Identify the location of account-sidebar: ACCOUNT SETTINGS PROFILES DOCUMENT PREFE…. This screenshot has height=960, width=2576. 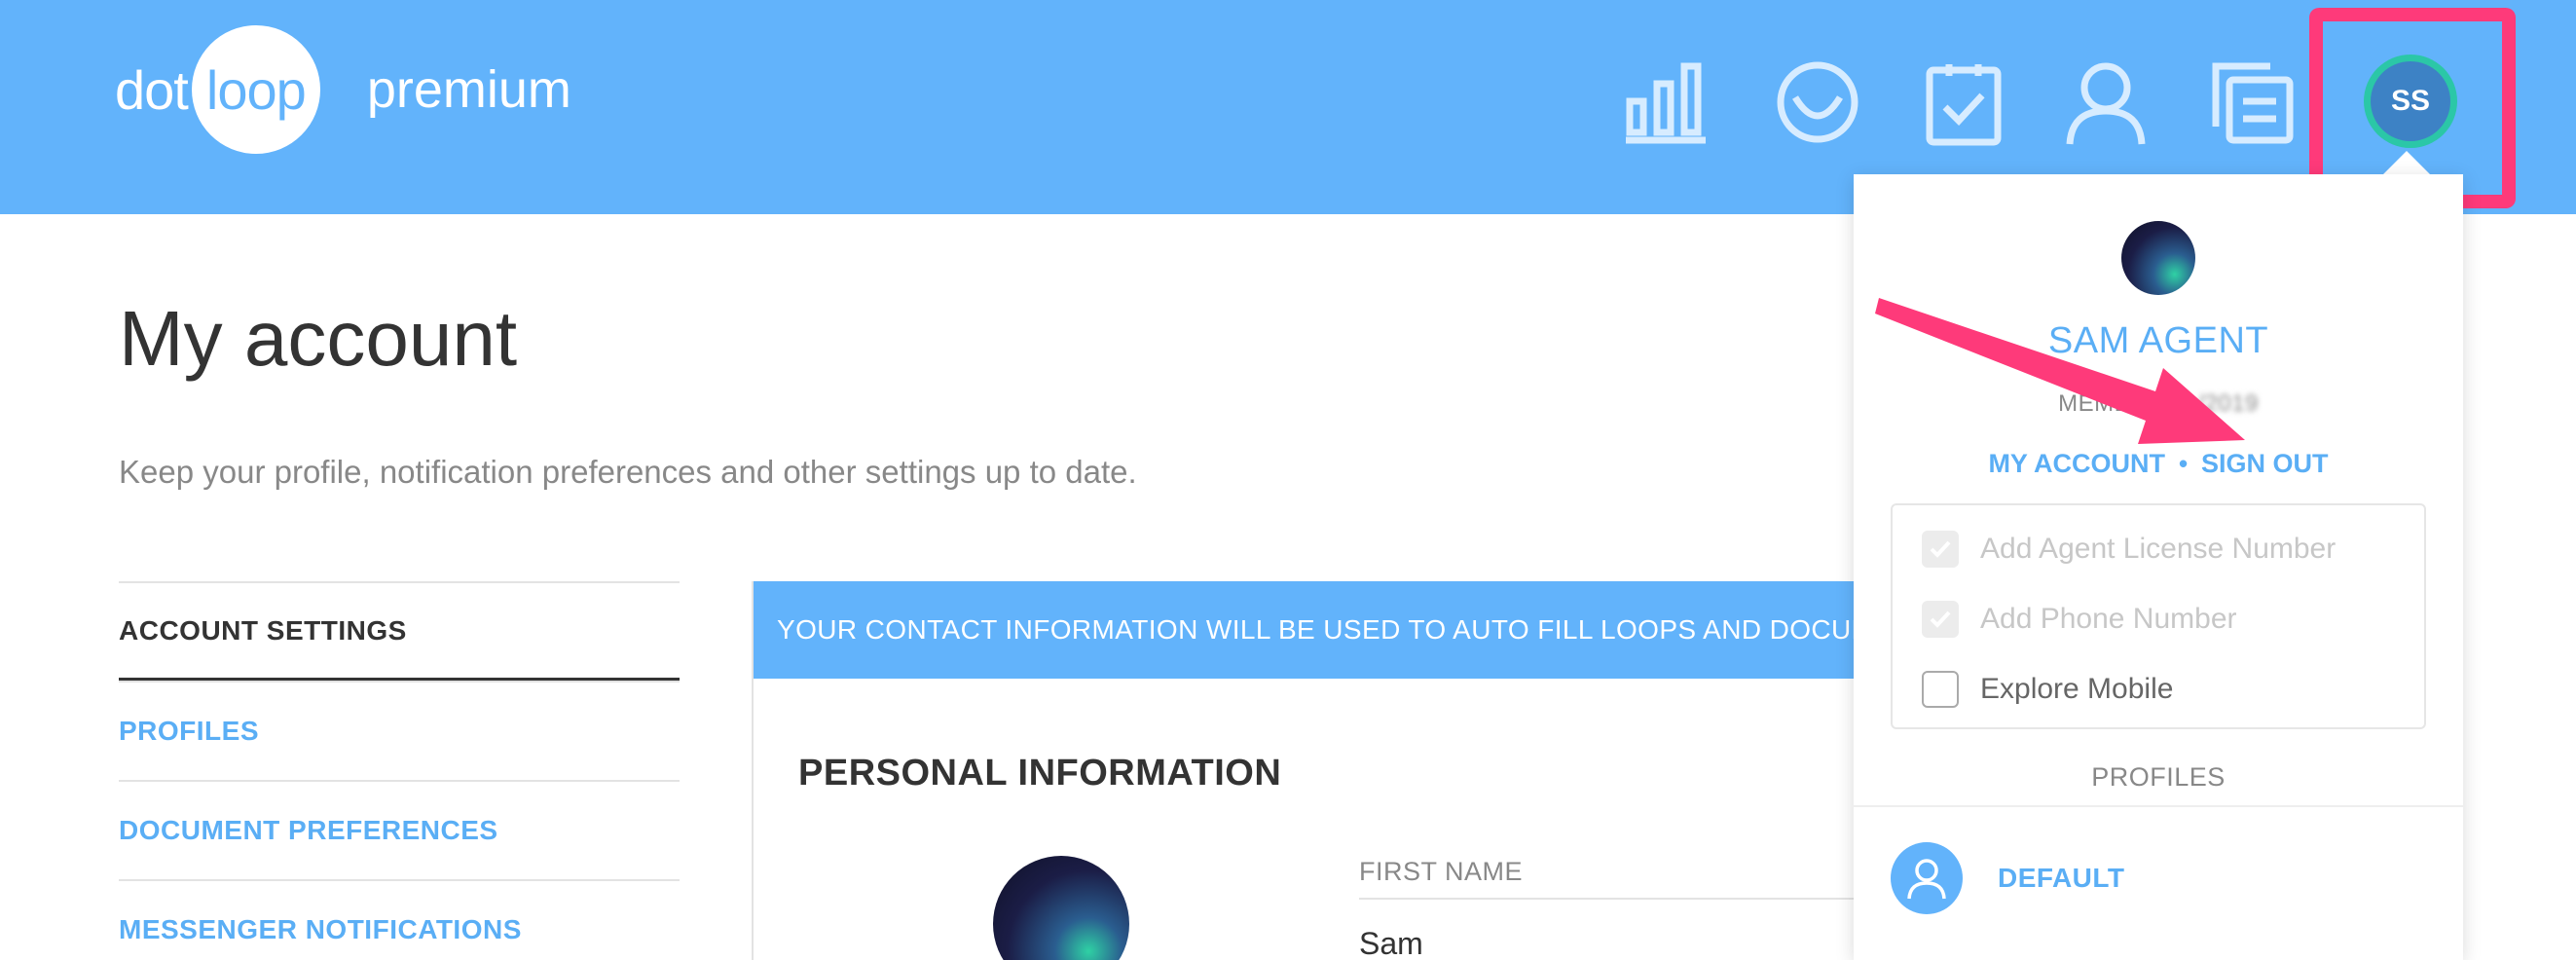
(399, 770).